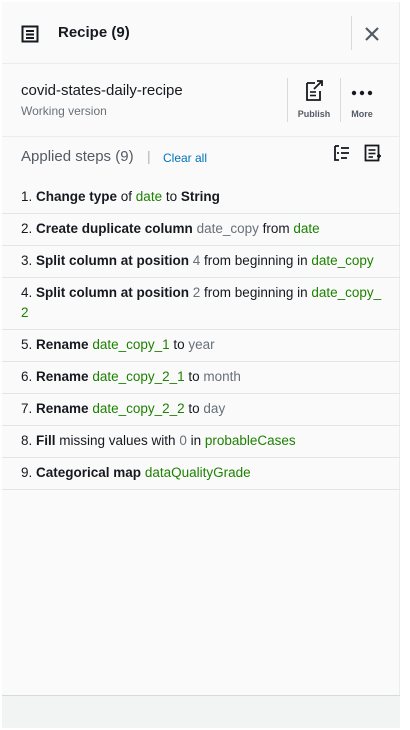 The image size is (410, 730). What do you see at coordinates (117, 440) in the screenshot?
I see `step-text: missing values with` at bounding box center [117, 440].